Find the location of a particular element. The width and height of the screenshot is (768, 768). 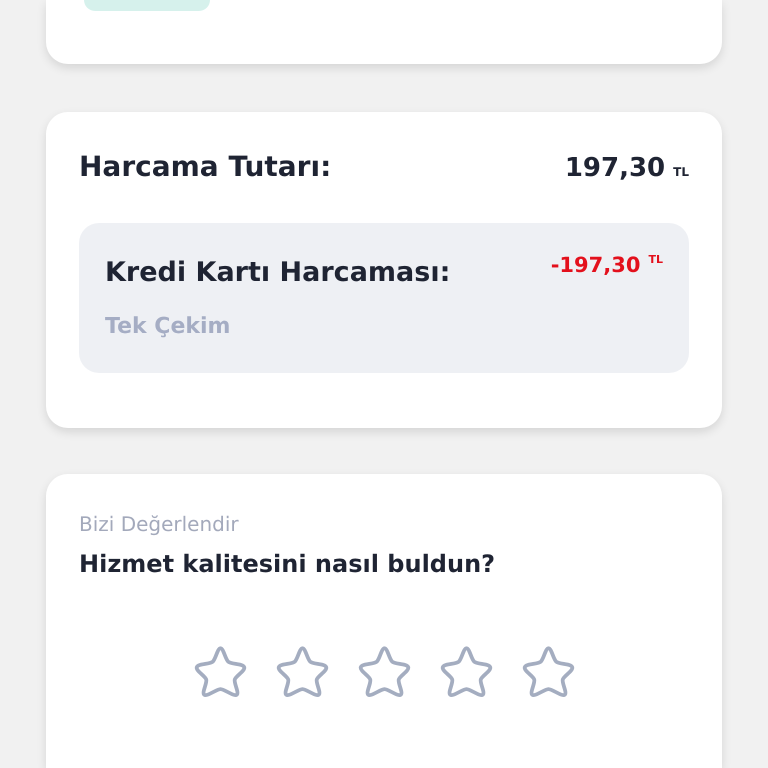

question-text: Hizmet kalitesini nasıl buldun? is located at coordinates (287, 564).